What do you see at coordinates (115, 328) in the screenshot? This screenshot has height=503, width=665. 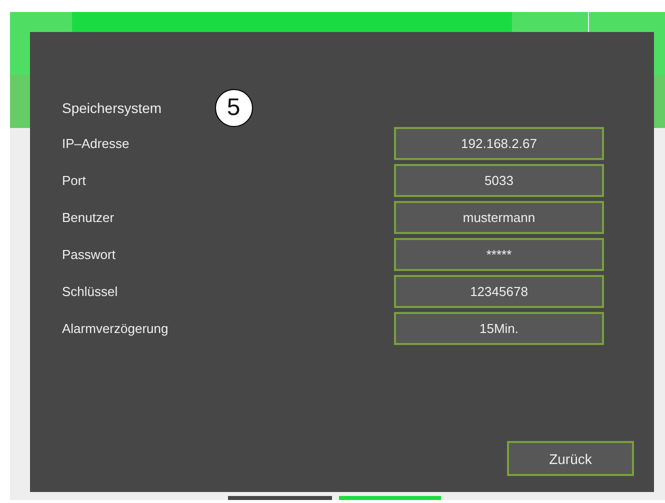 I see `field-label: Alarmverzögerung` at bounding box center [115, 328].